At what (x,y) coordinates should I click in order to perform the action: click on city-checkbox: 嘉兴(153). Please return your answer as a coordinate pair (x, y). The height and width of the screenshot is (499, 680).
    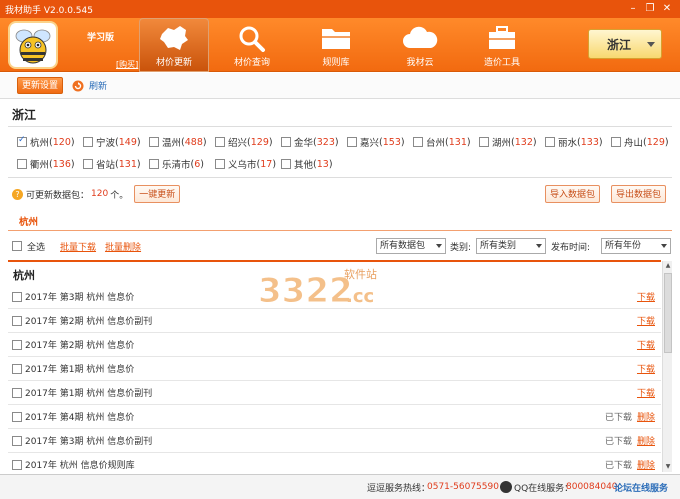
    Looking at the image, I should click on (376, 142).